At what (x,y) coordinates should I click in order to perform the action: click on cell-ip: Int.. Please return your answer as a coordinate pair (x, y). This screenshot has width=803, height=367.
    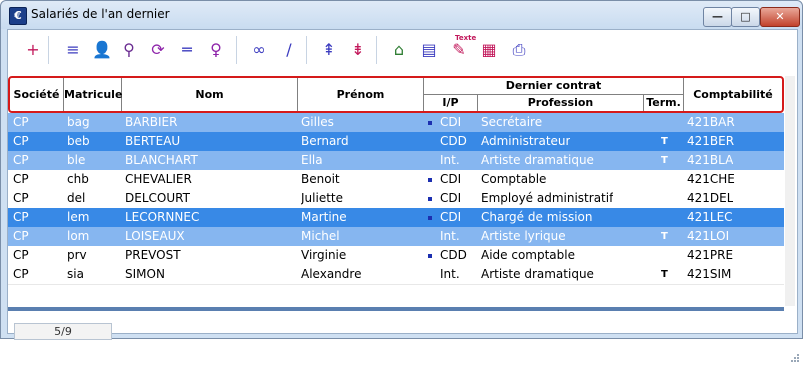
    Looking at the image, I should click on (450, 274).